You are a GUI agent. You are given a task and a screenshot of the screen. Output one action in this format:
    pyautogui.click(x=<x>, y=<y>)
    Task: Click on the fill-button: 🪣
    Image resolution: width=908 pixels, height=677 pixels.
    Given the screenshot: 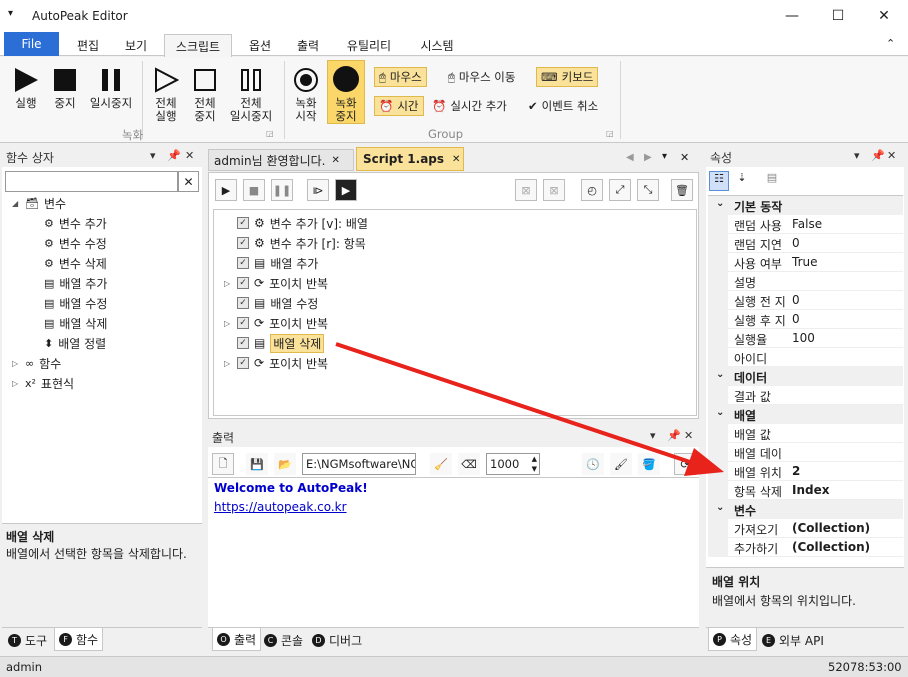 What is the action you would take?
    pyautogui.click(x=649, y=464)
    